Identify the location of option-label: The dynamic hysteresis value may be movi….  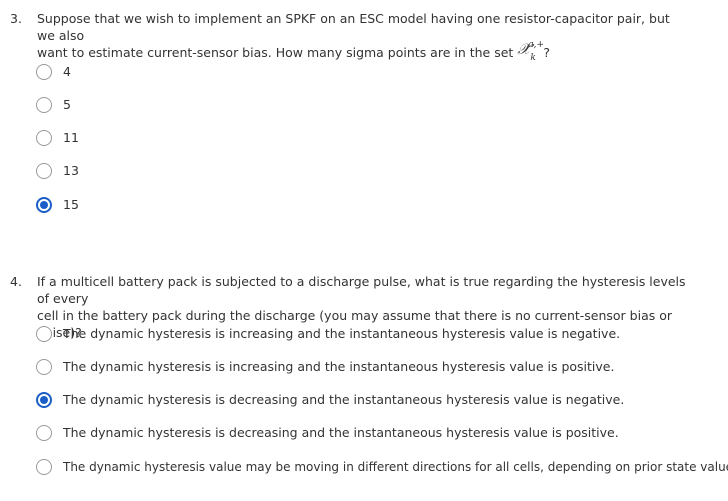
(395, 467).